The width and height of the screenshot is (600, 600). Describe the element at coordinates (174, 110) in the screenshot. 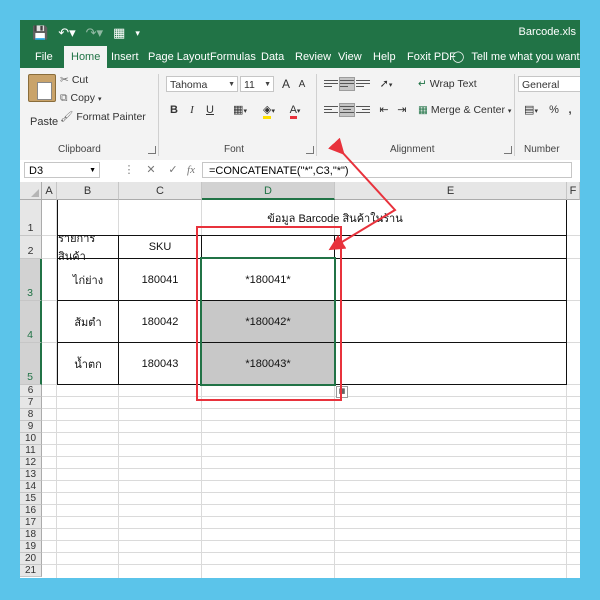

I see `bold-button: B` at that location.